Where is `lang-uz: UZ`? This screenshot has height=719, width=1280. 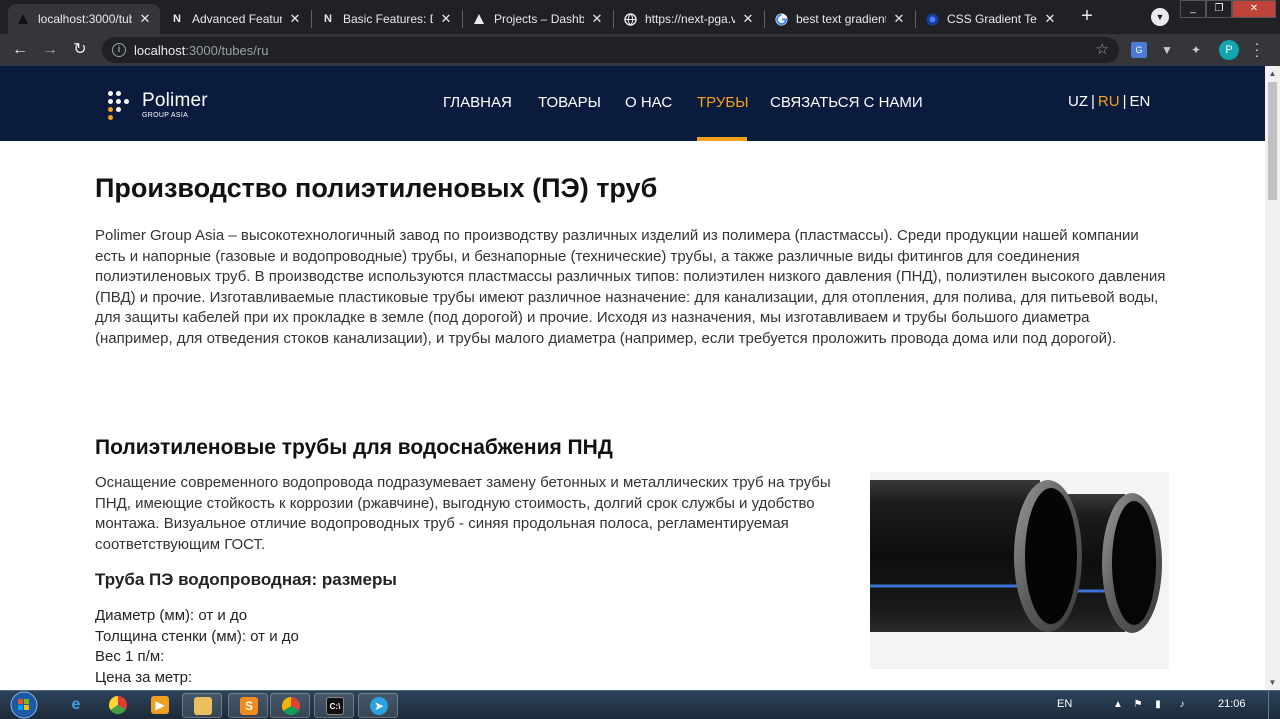
lang-uz: UZ is located at coordinates (1078, 101).